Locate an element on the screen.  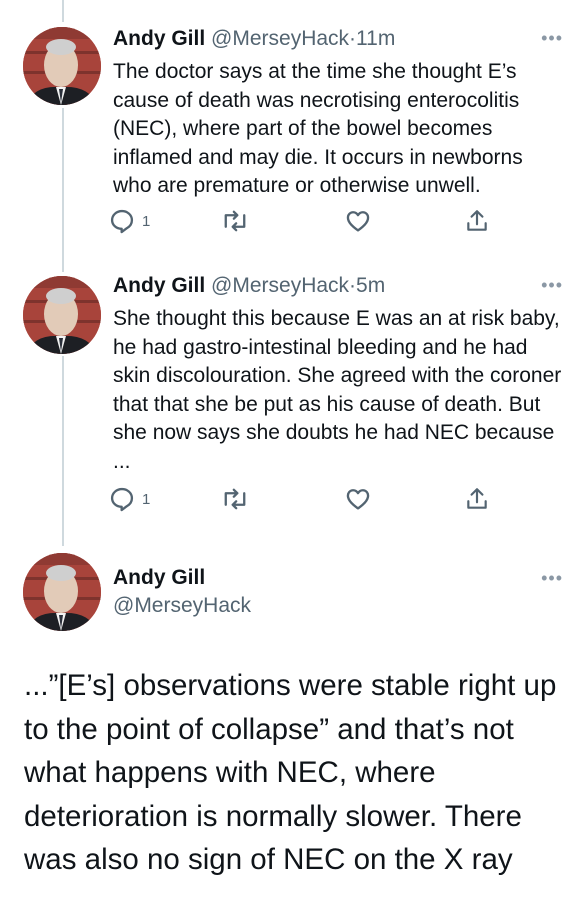
tweet-header: Andy Gill @MerseyHack·11m is located at coordinates (254, 39).